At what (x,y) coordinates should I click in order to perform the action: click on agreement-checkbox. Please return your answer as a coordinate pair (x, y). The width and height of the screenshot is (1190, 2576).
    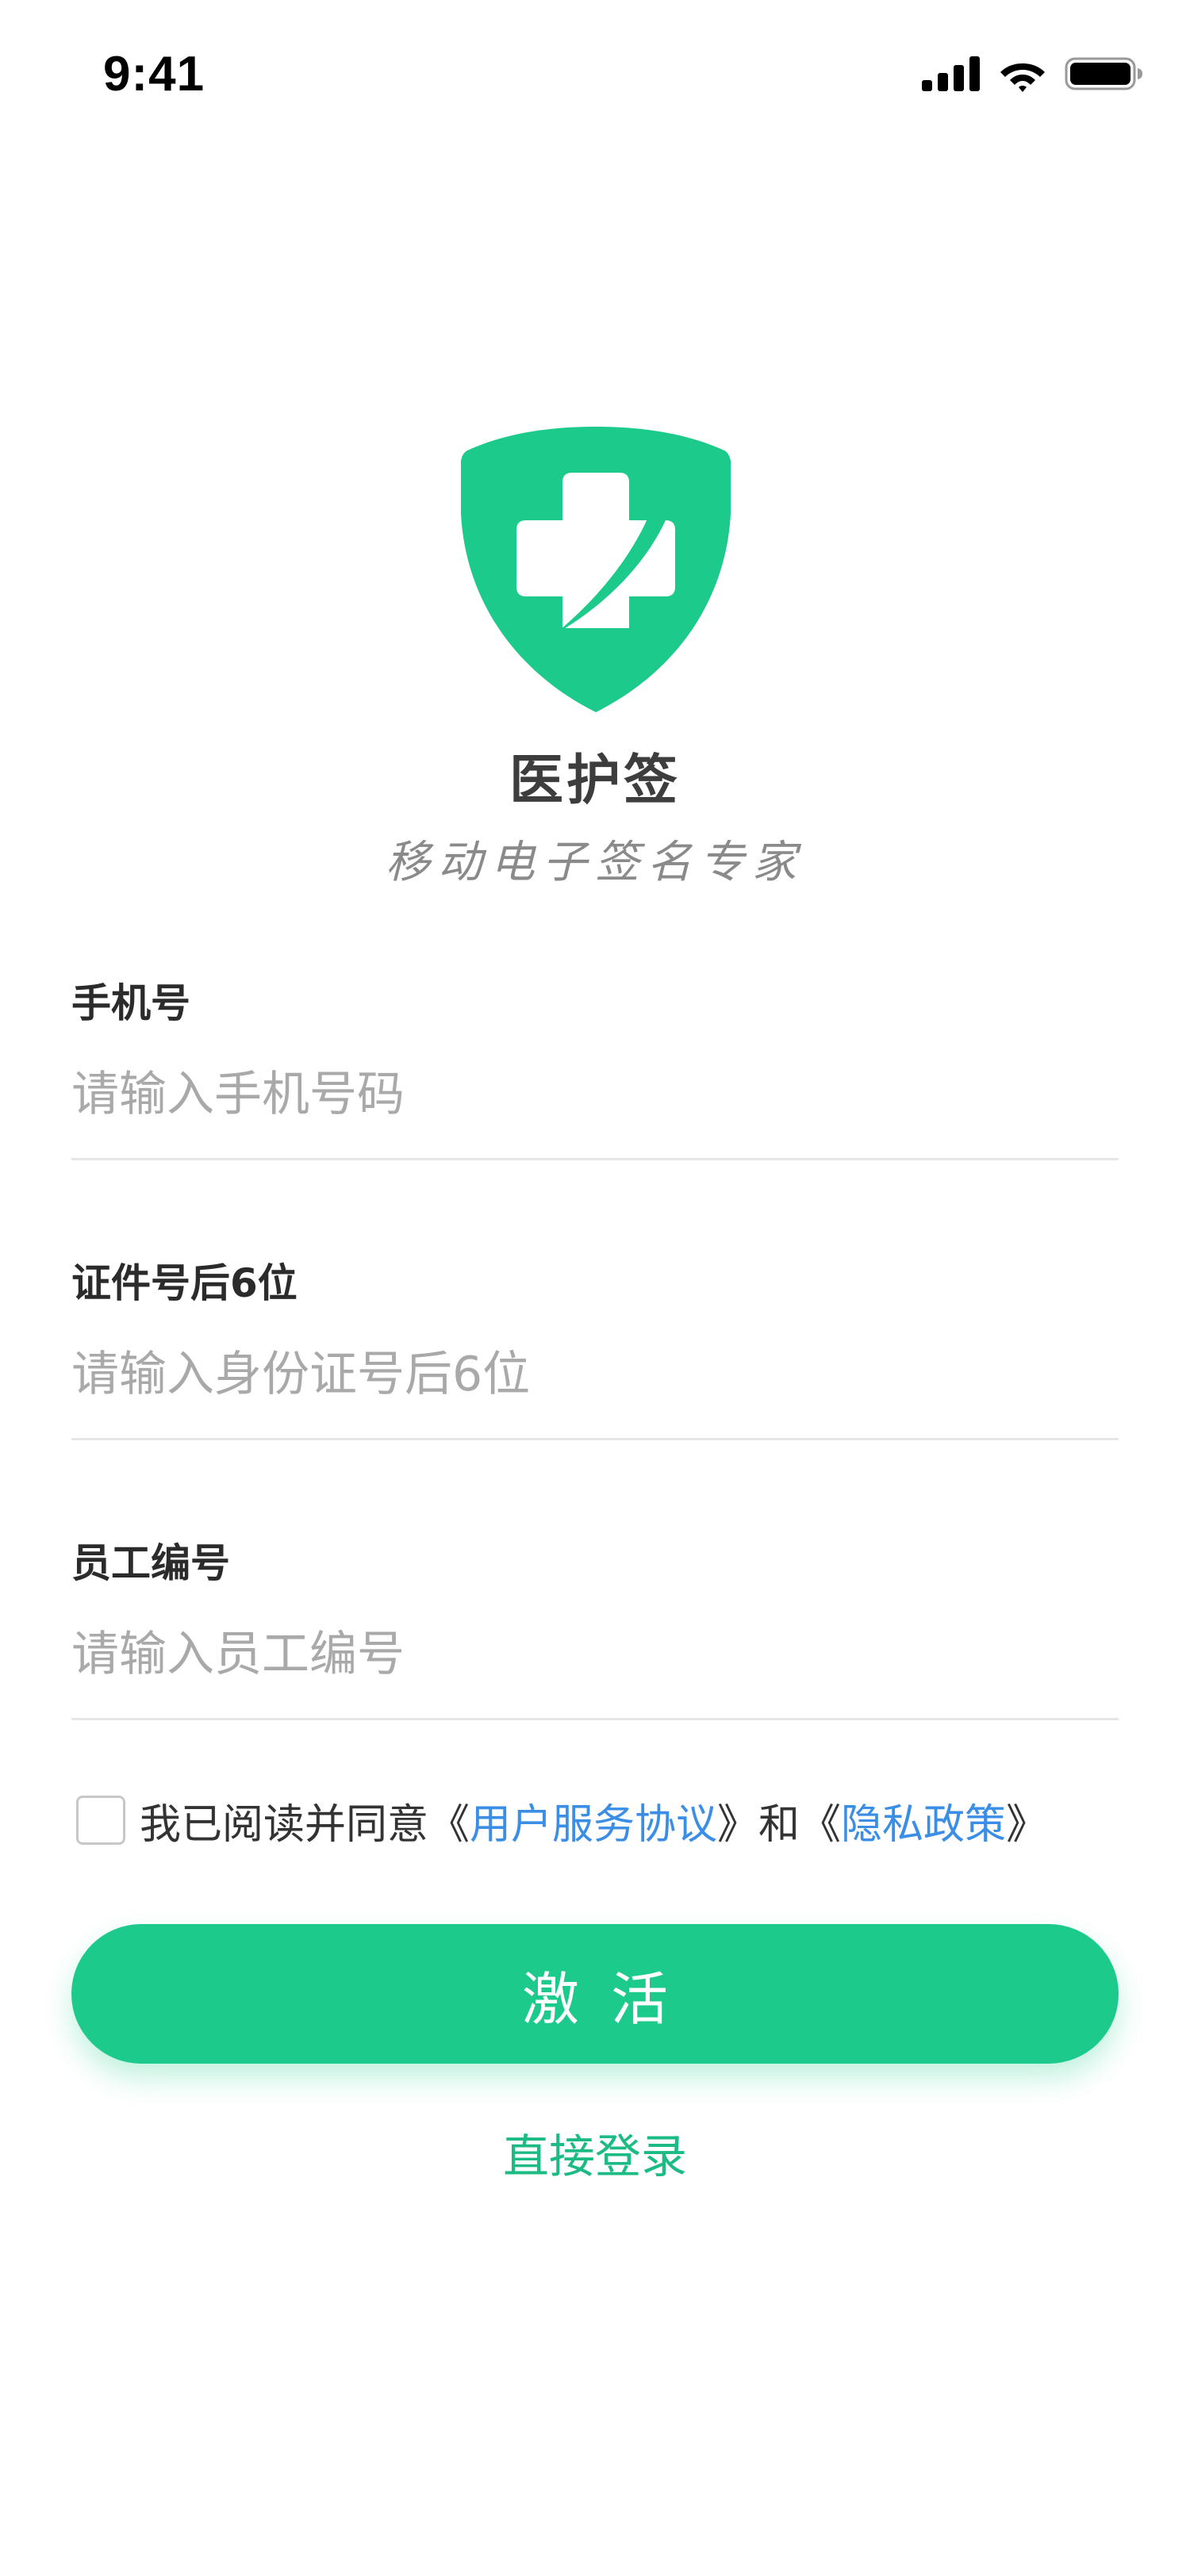
    Looking at the image, I should click on (100, 1821).